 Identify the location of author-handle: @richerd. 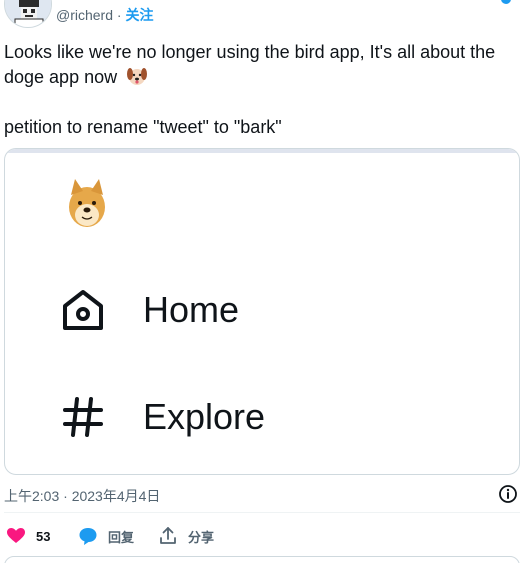
(84, 15).